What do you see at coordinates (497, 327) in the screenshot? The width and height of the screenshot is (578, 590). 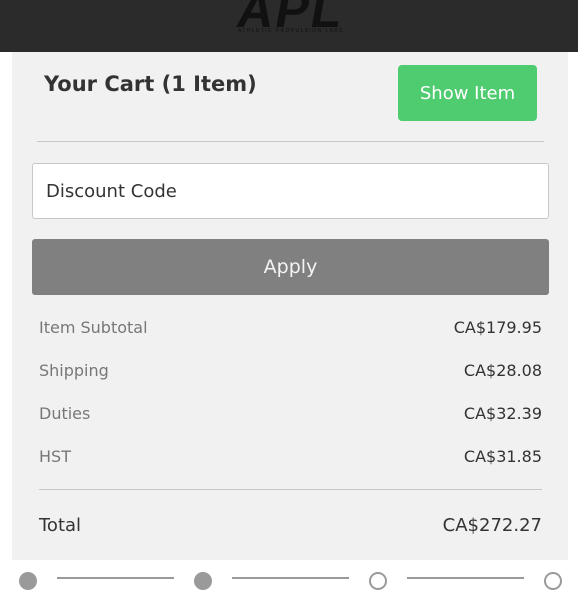 I see `summary-value: CA$179.95` at bounding box center [497, 327].